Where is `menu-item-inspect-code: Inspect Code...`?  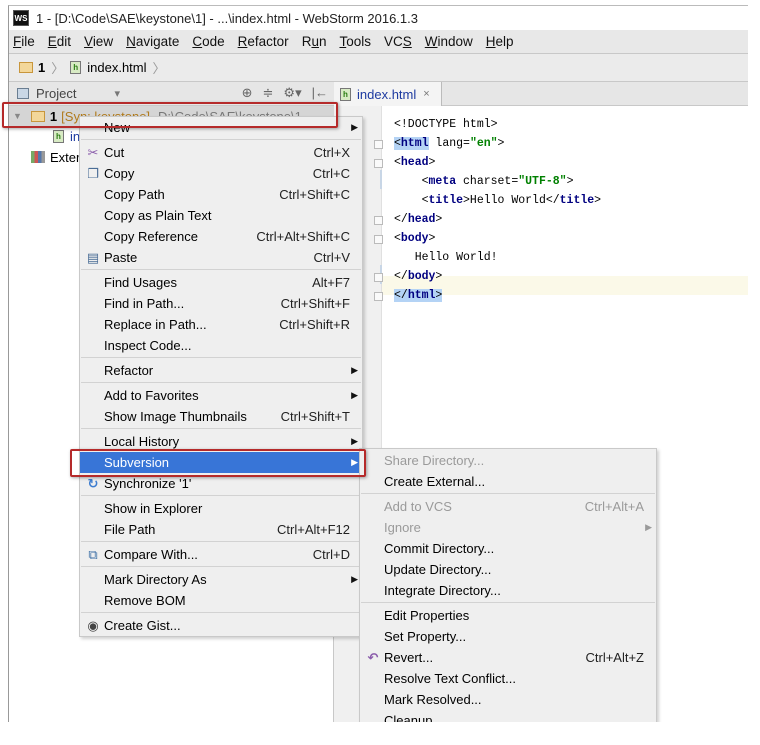
menu-item-inspect-code: Inspect Code... is located at coordinates (221, 345).